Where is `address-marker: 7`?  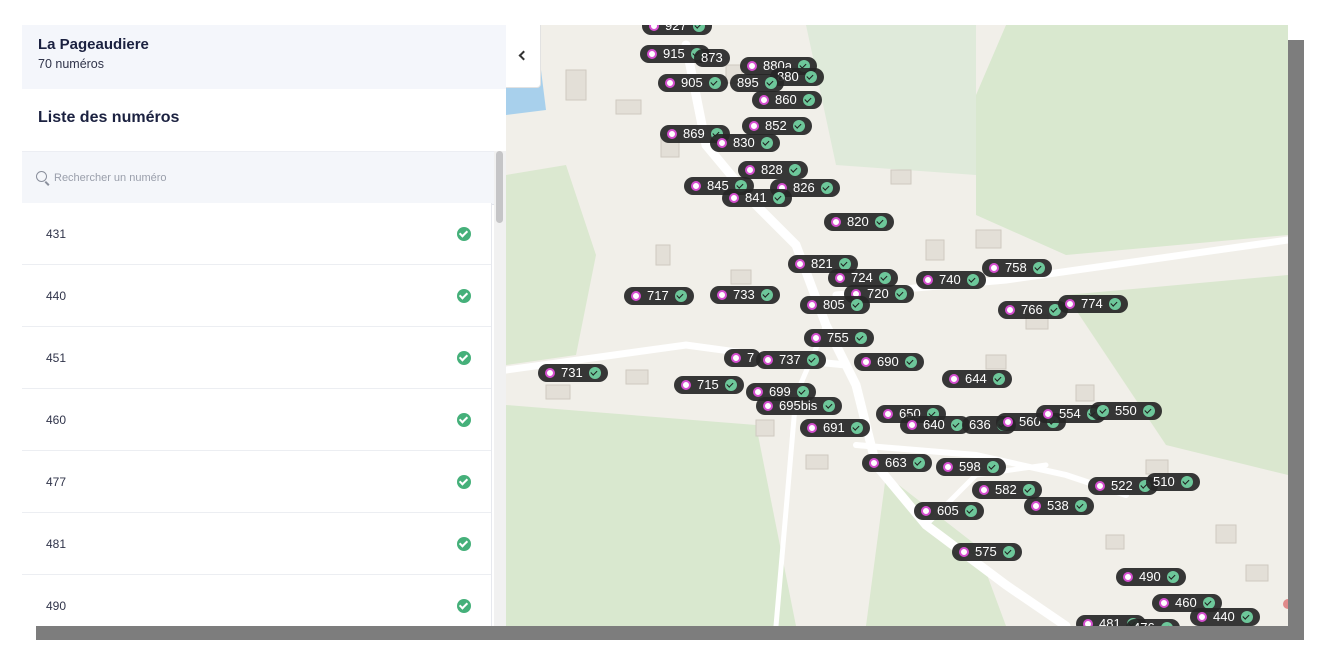 address-marker: 7 is located at coordinates (743, 358).